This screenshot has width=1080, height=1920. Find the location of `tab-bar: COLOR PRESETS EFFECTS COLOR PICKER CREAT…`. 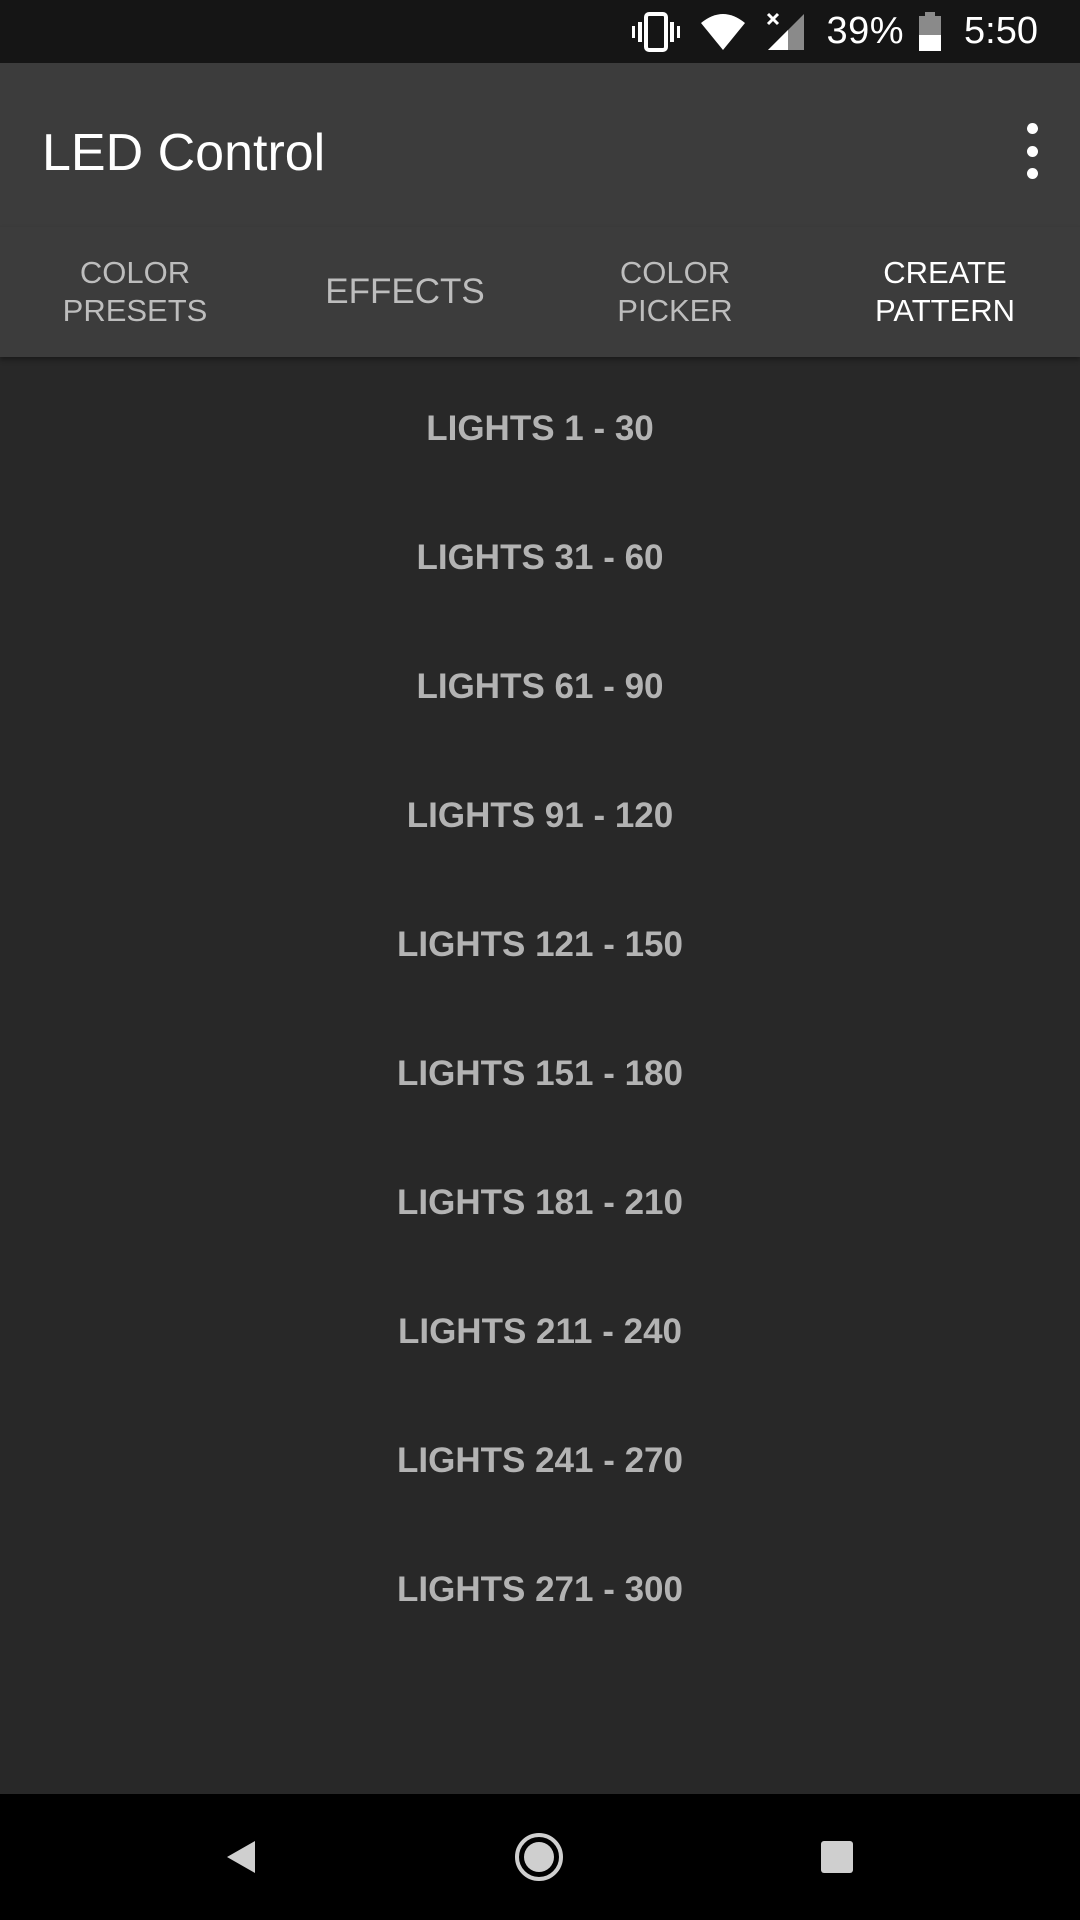

tab-bar: COLOR PRESETS EFFECTS COLOR PICKER CREAT… is located at coordinates (540, 292).